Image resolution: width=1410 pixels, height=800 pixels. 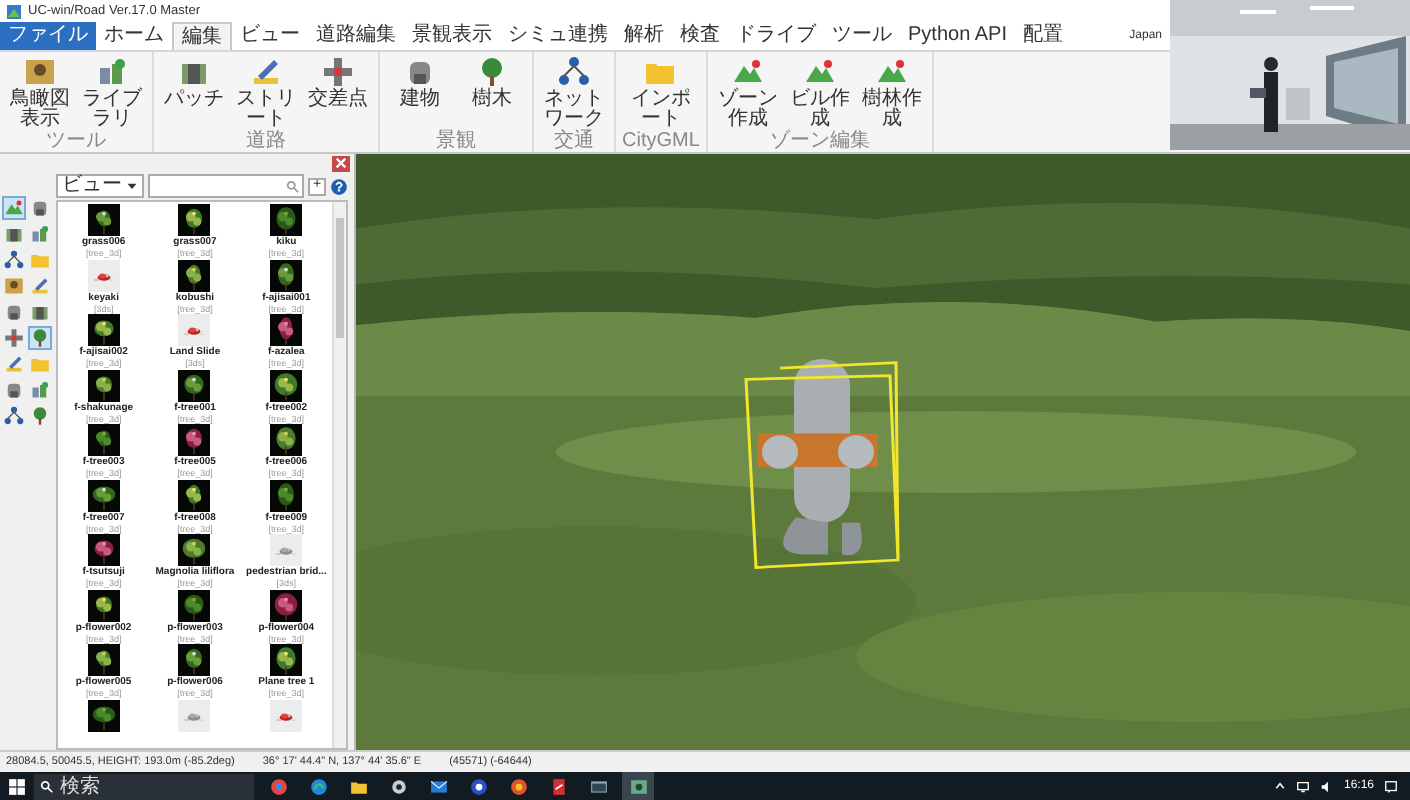 What do you see at coordinates (574, 92) in the screenshot?
I see `ribbon-button: ネットワーク` at bounding box center [574, 92].